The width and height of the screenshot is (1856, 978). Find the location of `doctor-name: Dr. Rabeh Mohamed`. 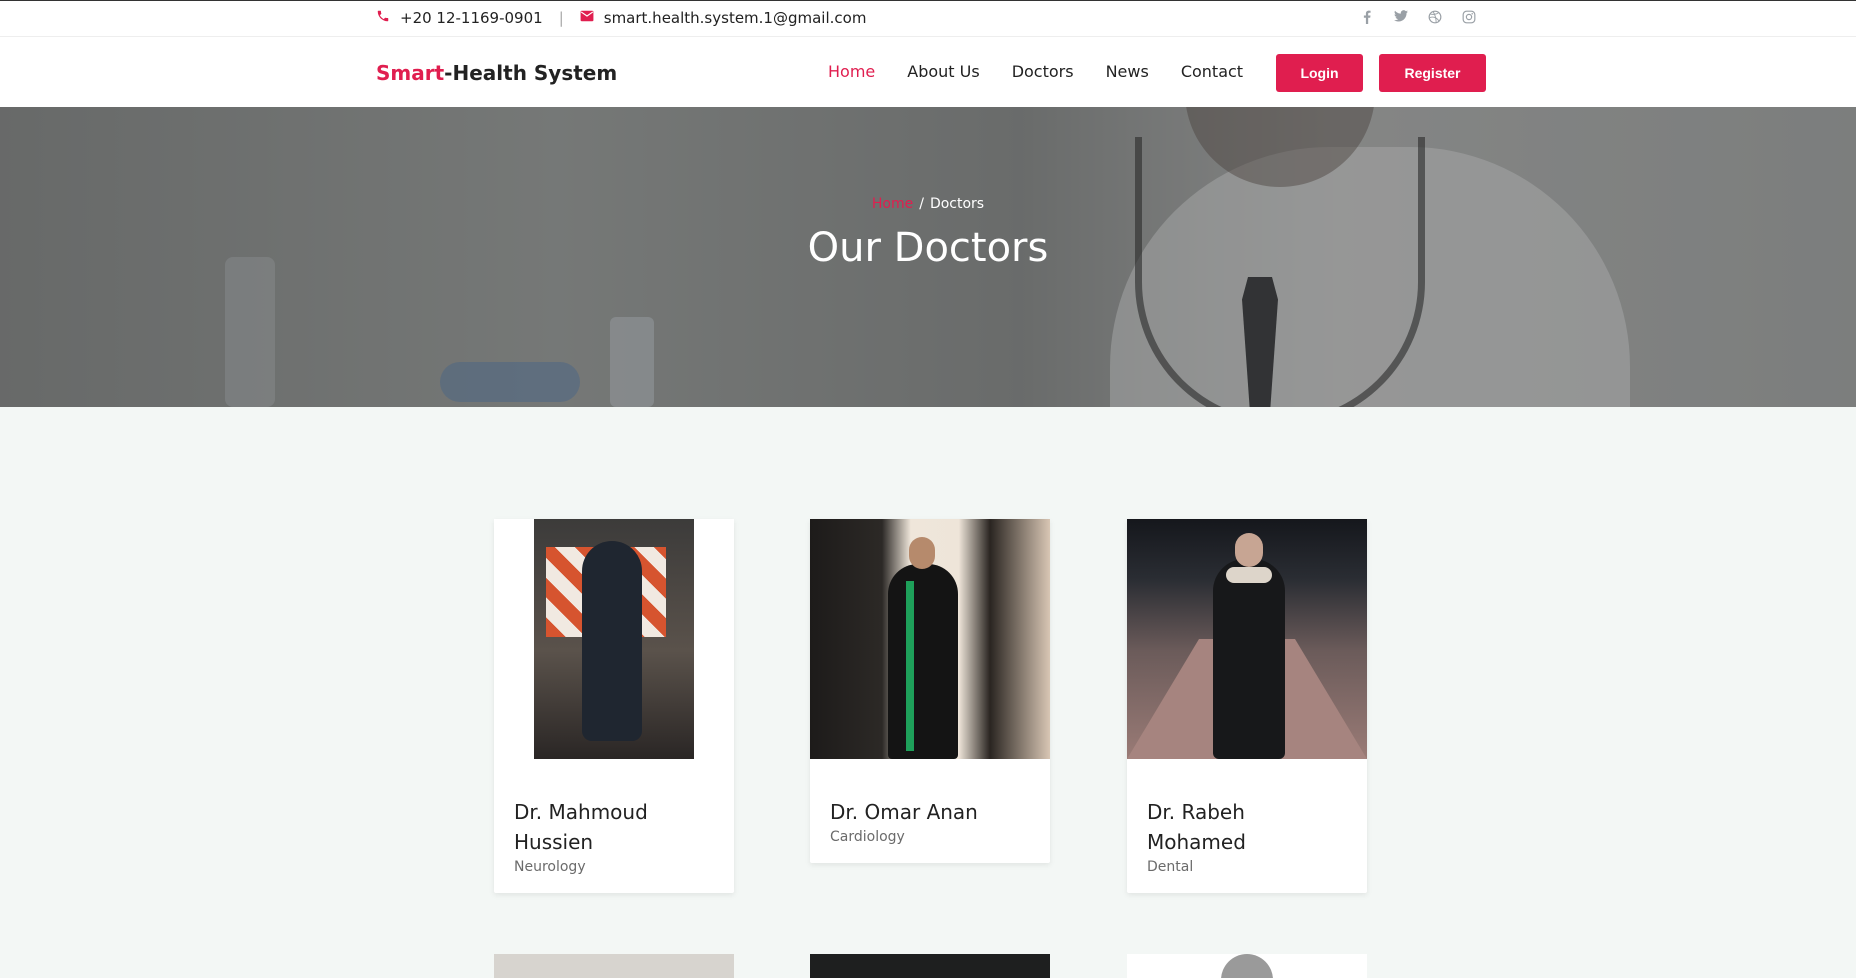

doctor-name: Dr. Rabeh Mohamed is located at coordinates (1247, 827).